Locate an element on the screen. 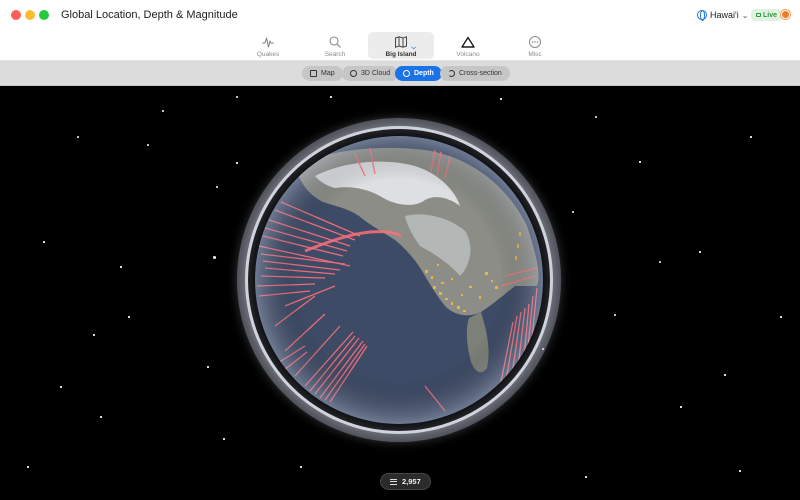 This screenshot has height=500, width=800. tab-quakes: Quakes is located at coordinates (268, 45).